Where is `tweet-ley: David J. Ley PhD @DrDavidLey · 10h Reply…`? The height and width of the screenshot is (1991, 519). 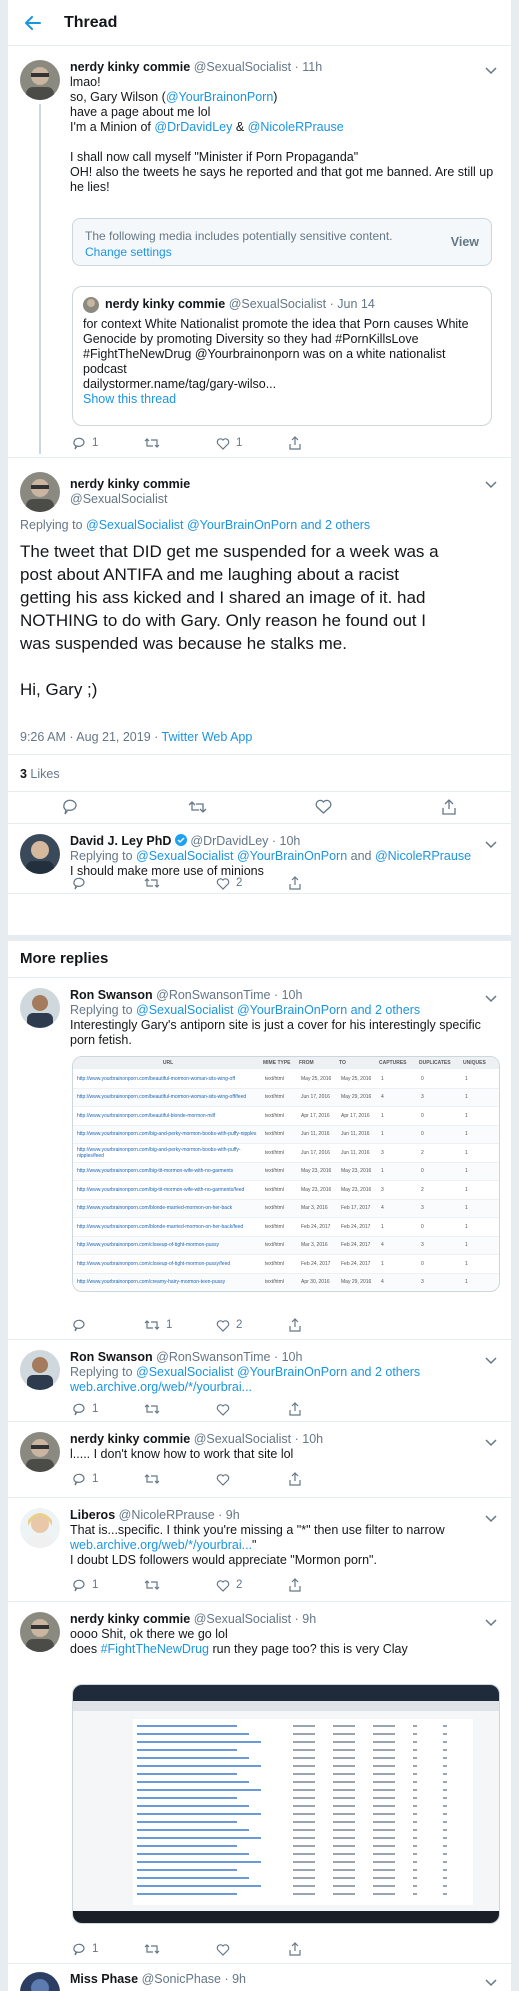 tweet-ley: David J. Ley PhD @DrDavidLey · 10h Reply… is located at coordinates (259, 859).